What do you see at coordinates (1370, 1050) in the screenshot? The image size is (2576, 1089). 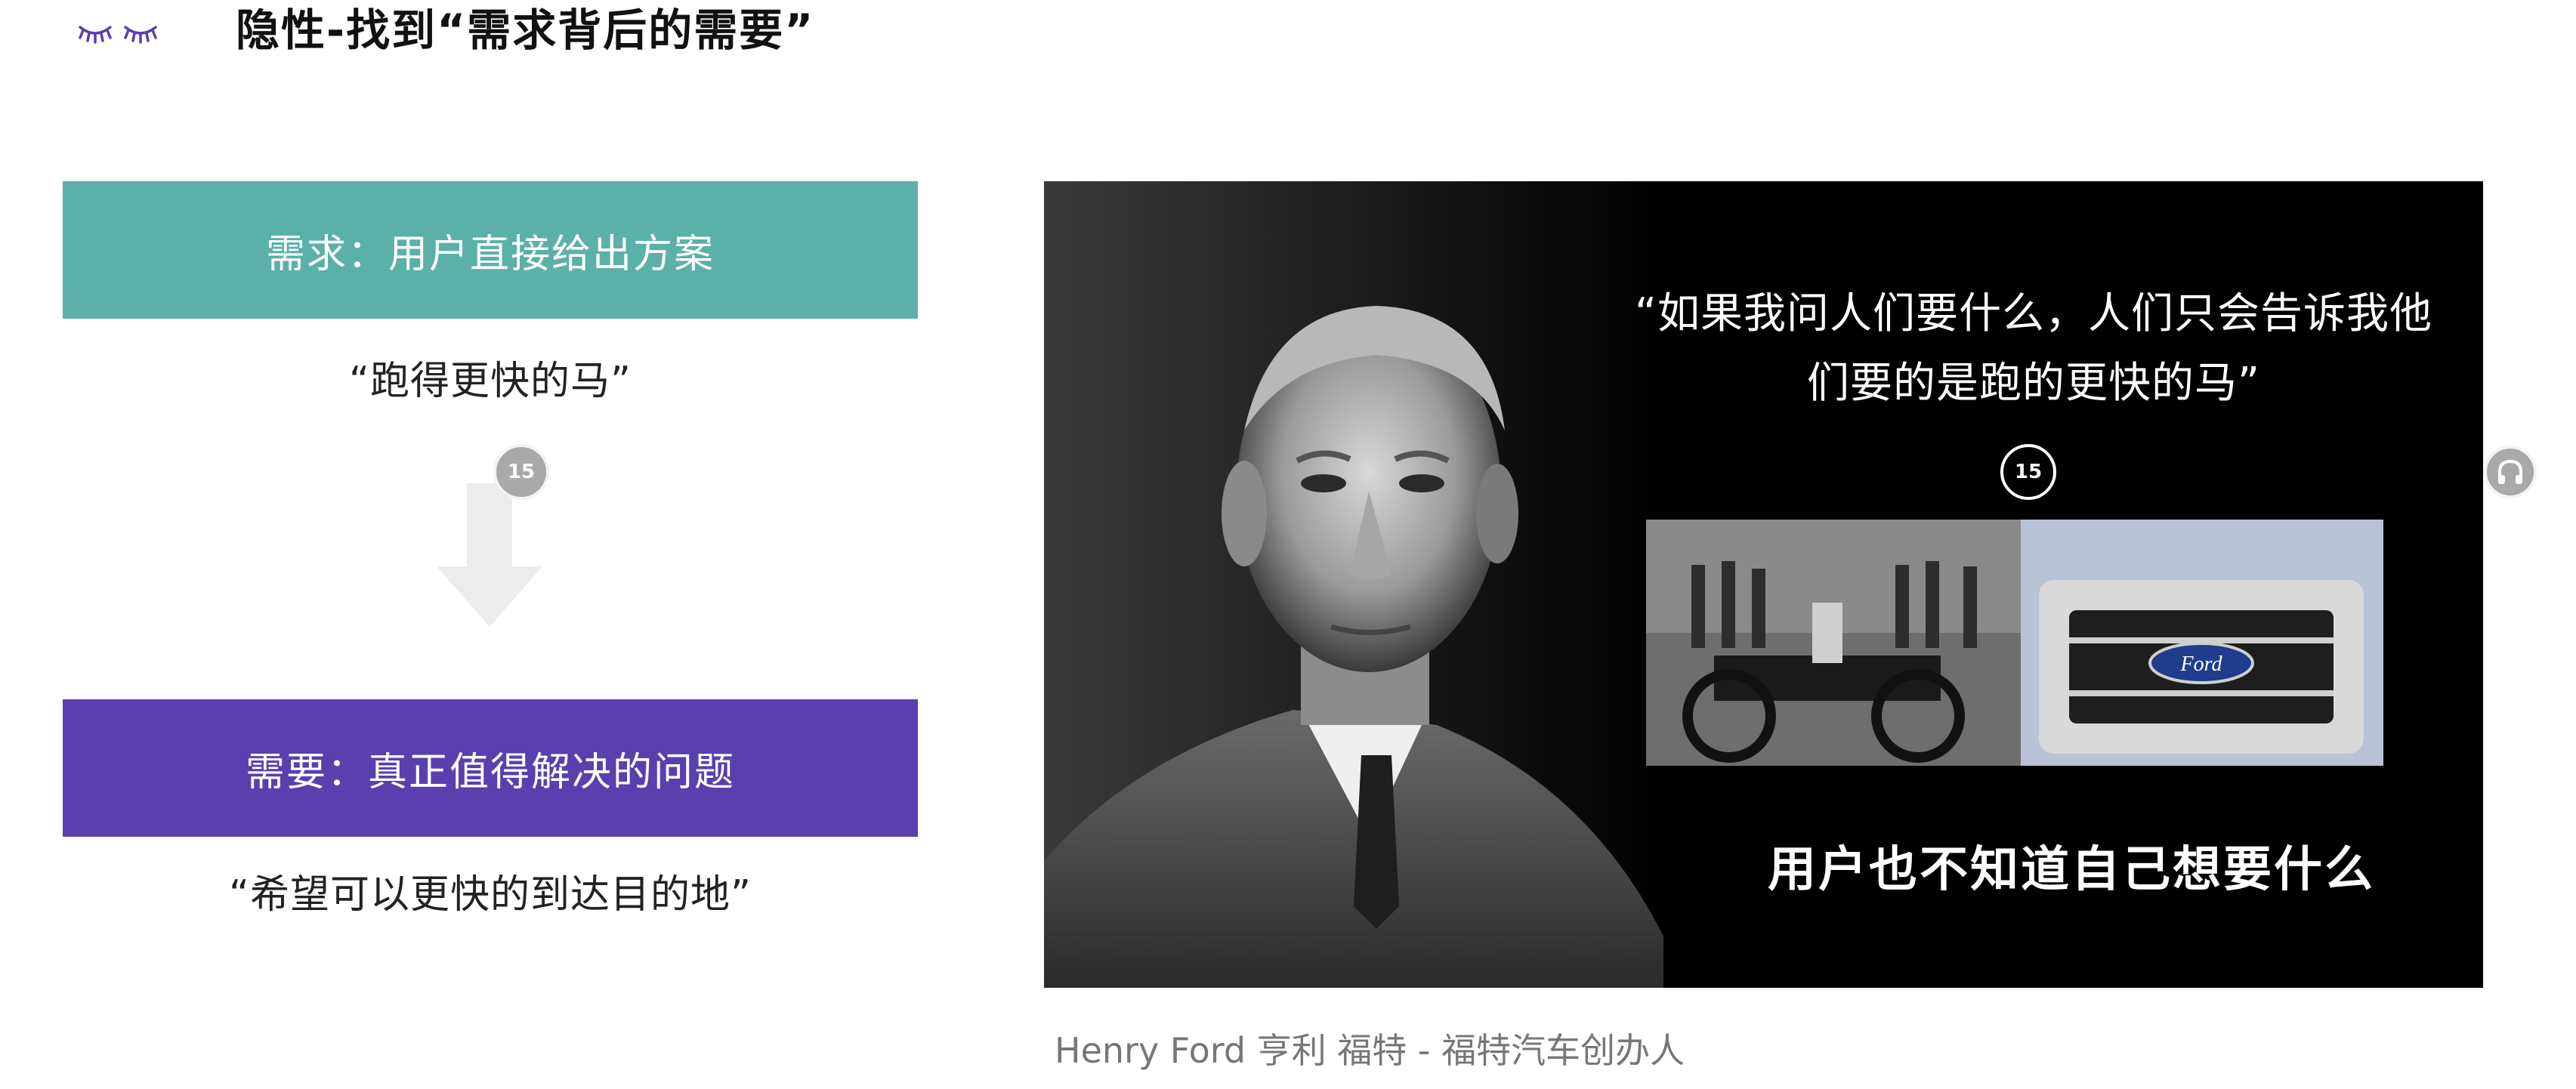 I see `image-caption: Henry Ford 亨利 福特 - 福特汽车创办人` at bounding box center [1370, 1050].